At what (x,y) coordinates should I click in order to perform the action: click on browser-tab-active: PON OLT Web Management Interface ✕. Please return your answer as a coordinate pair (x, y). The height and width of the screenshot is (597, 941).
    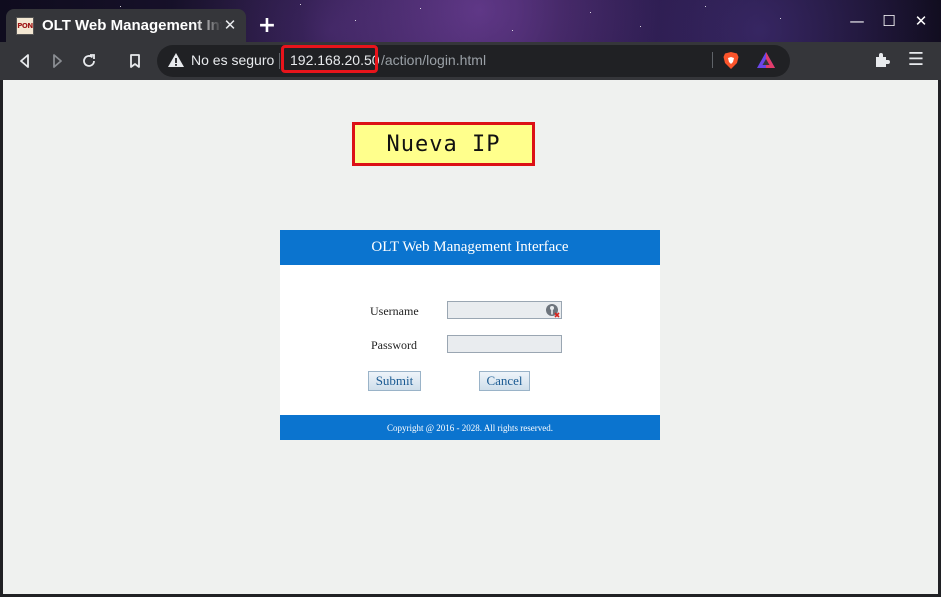
    Looking at the image, I should click on (126, 25).